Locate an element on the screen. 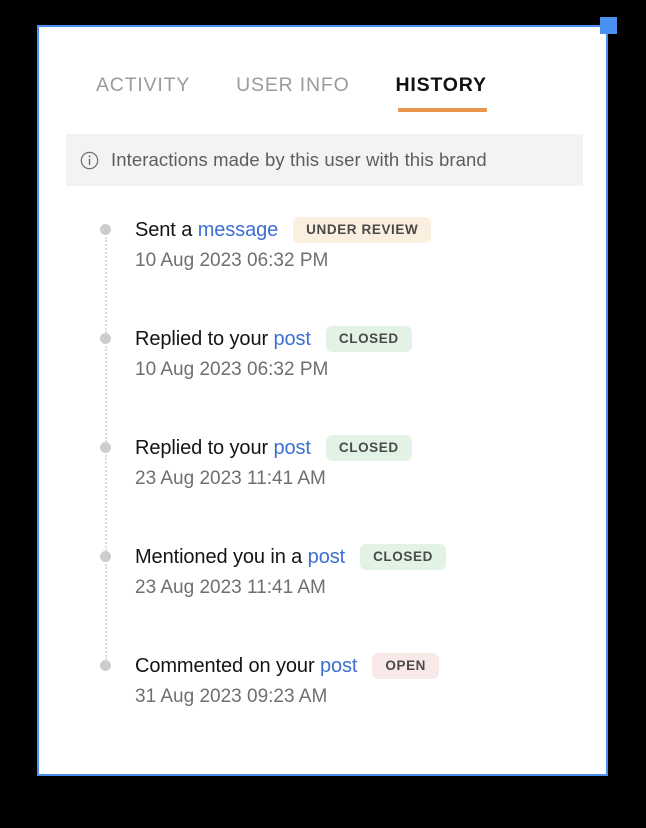 This screenshot has height=828, width=646. tab-bar: ACTIVITY USER INFO HISTORY is located at coordinates (322, 80).